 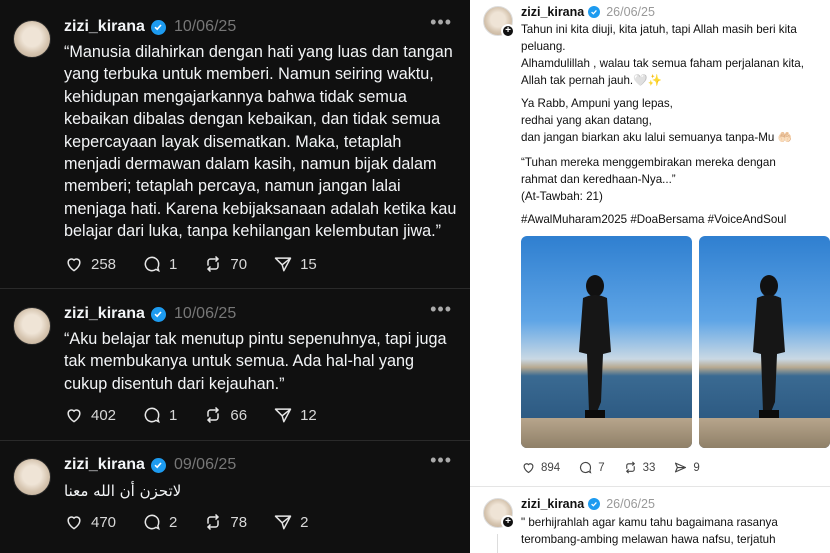 I want to click on reply-count: 1, so click(x=173, y=264).